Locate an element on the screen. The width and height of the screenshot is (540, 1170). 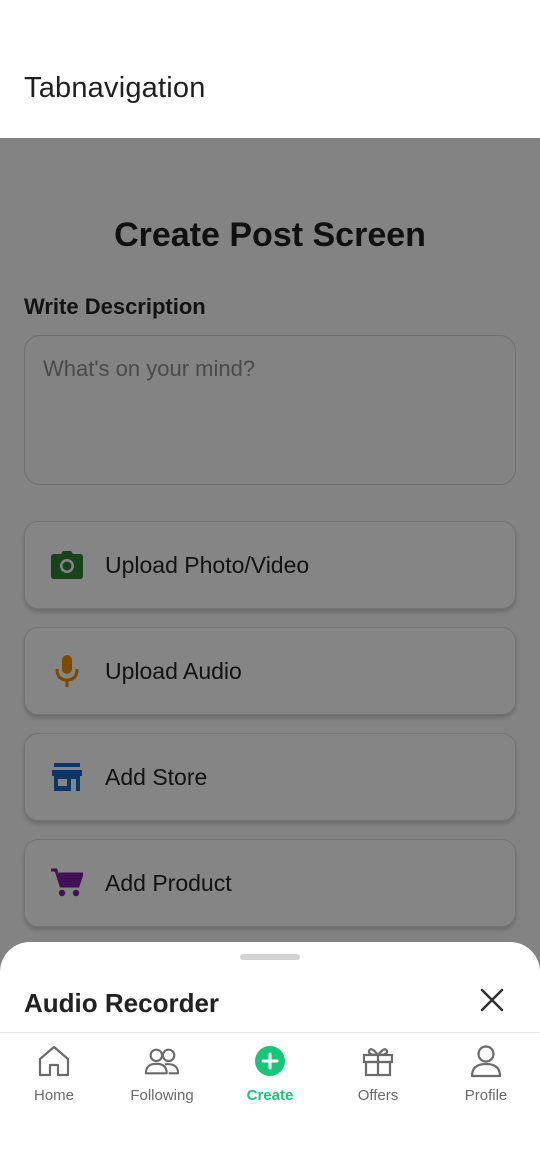
close-button is located at coordinates (492, 1002).